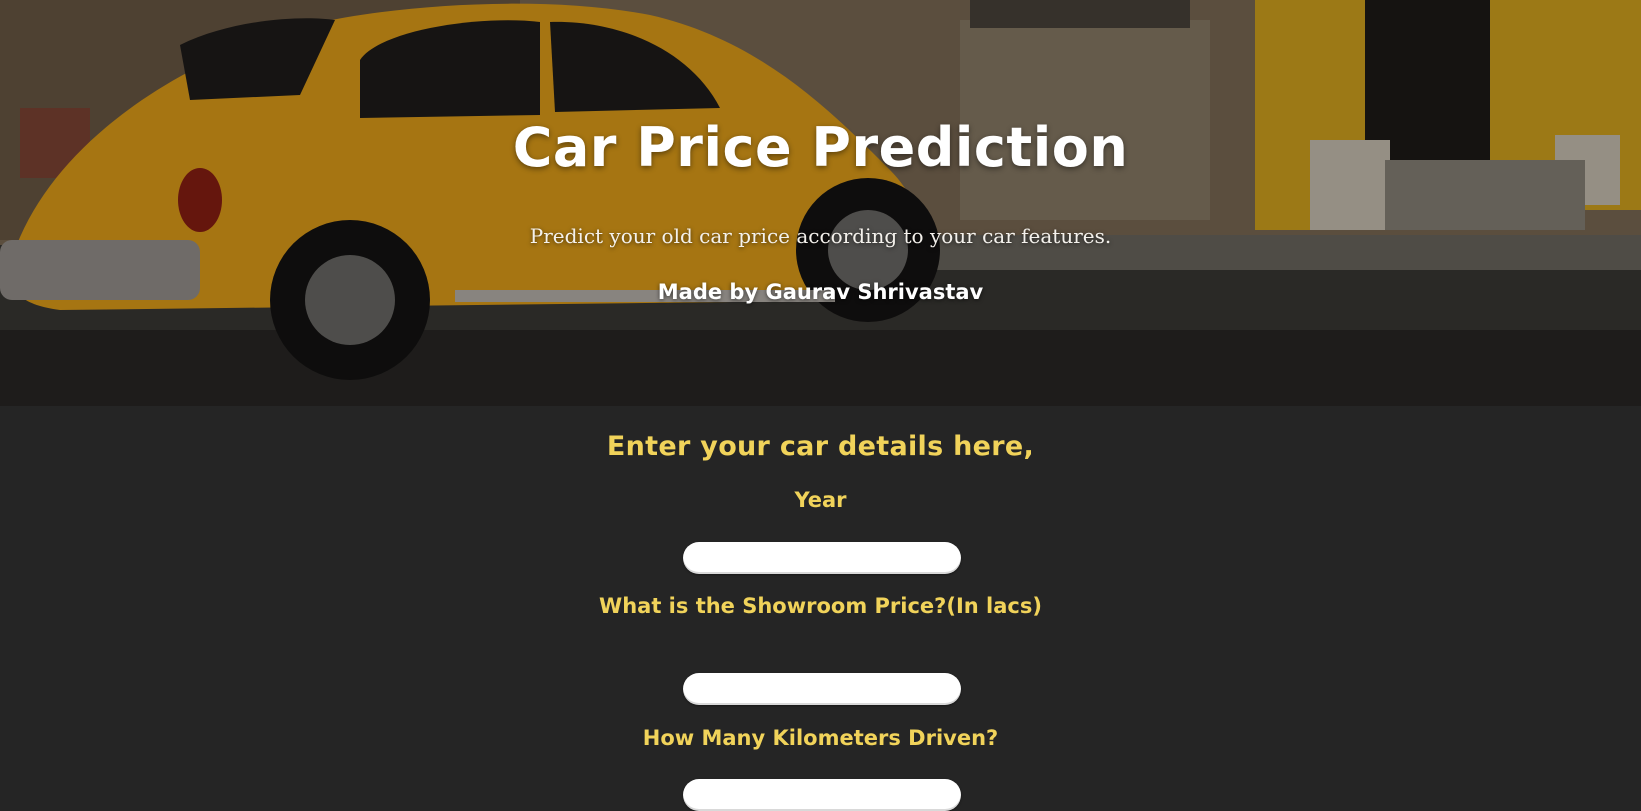 Image resolution: width=1641 pixels, height=811 pixels. What do you see at coordinates (822, 795) in the screenshot?
I see `kilometers-driven-input` at bounding box center [822, 795].